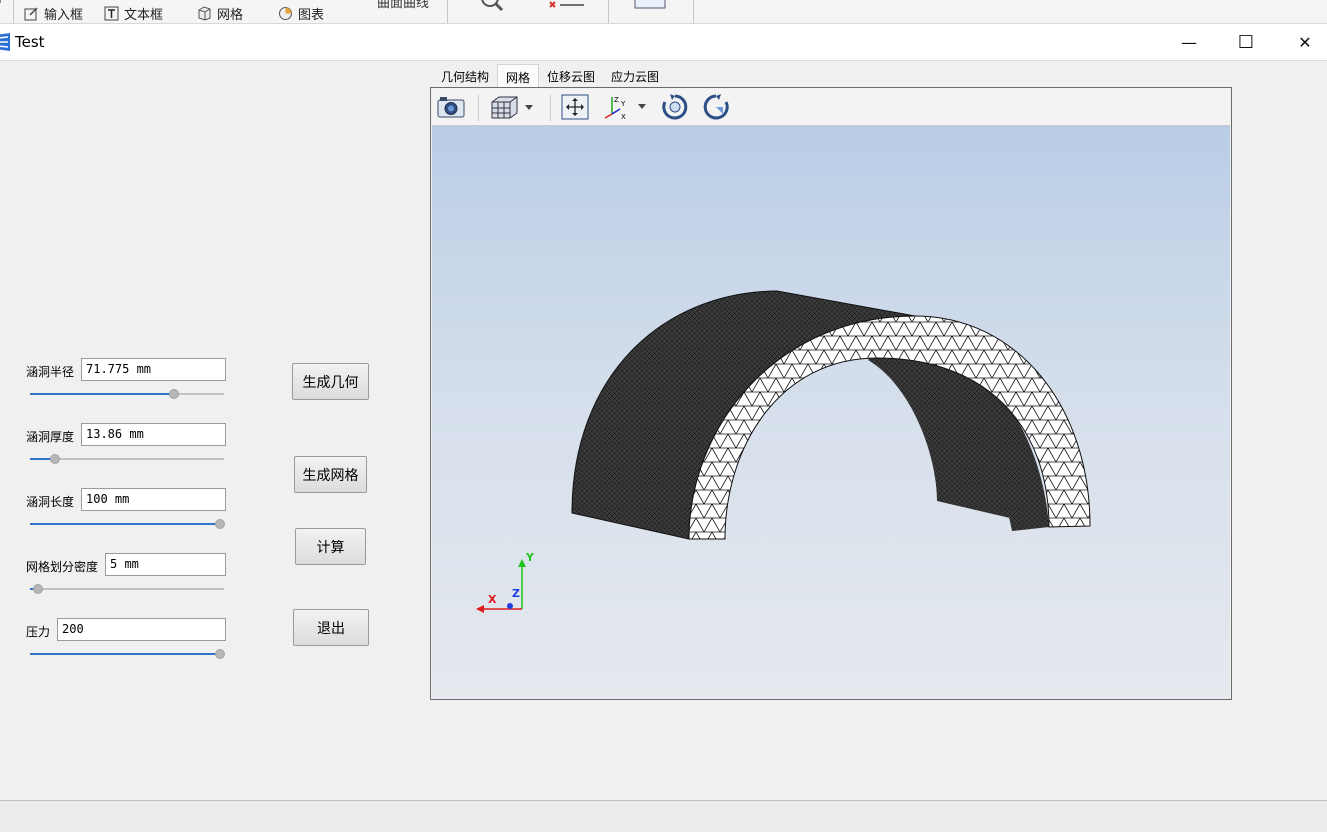  I want to click on ribbon-item-label: 文本框, so click(144, 15).